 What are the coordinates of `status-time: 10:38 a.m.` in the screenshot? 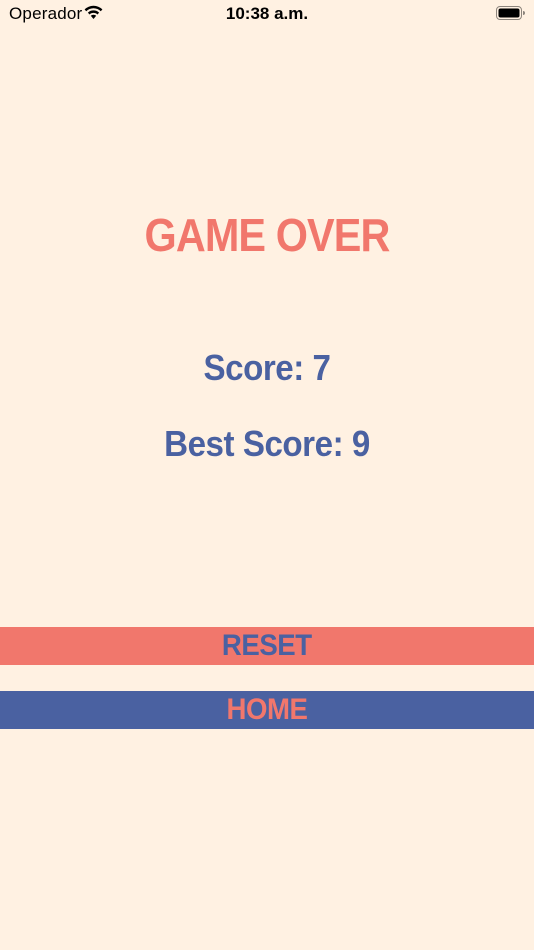 It's located at (267, 13).